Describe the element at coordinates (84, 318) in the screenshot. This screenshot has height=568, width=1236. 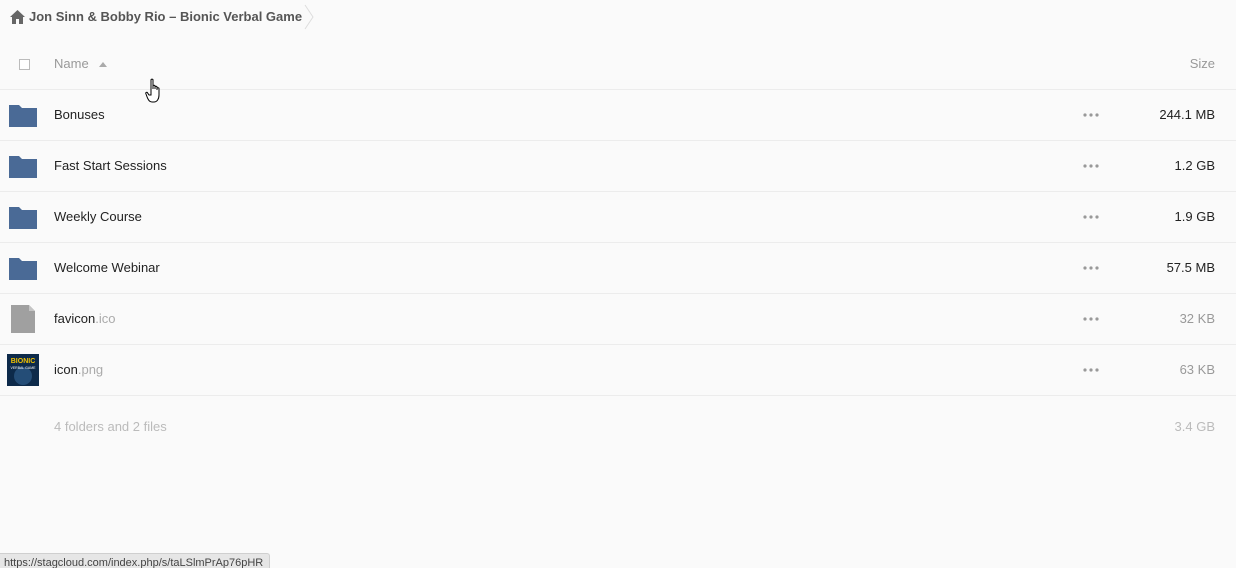
I see `file-name: favicon.ico` at that location.